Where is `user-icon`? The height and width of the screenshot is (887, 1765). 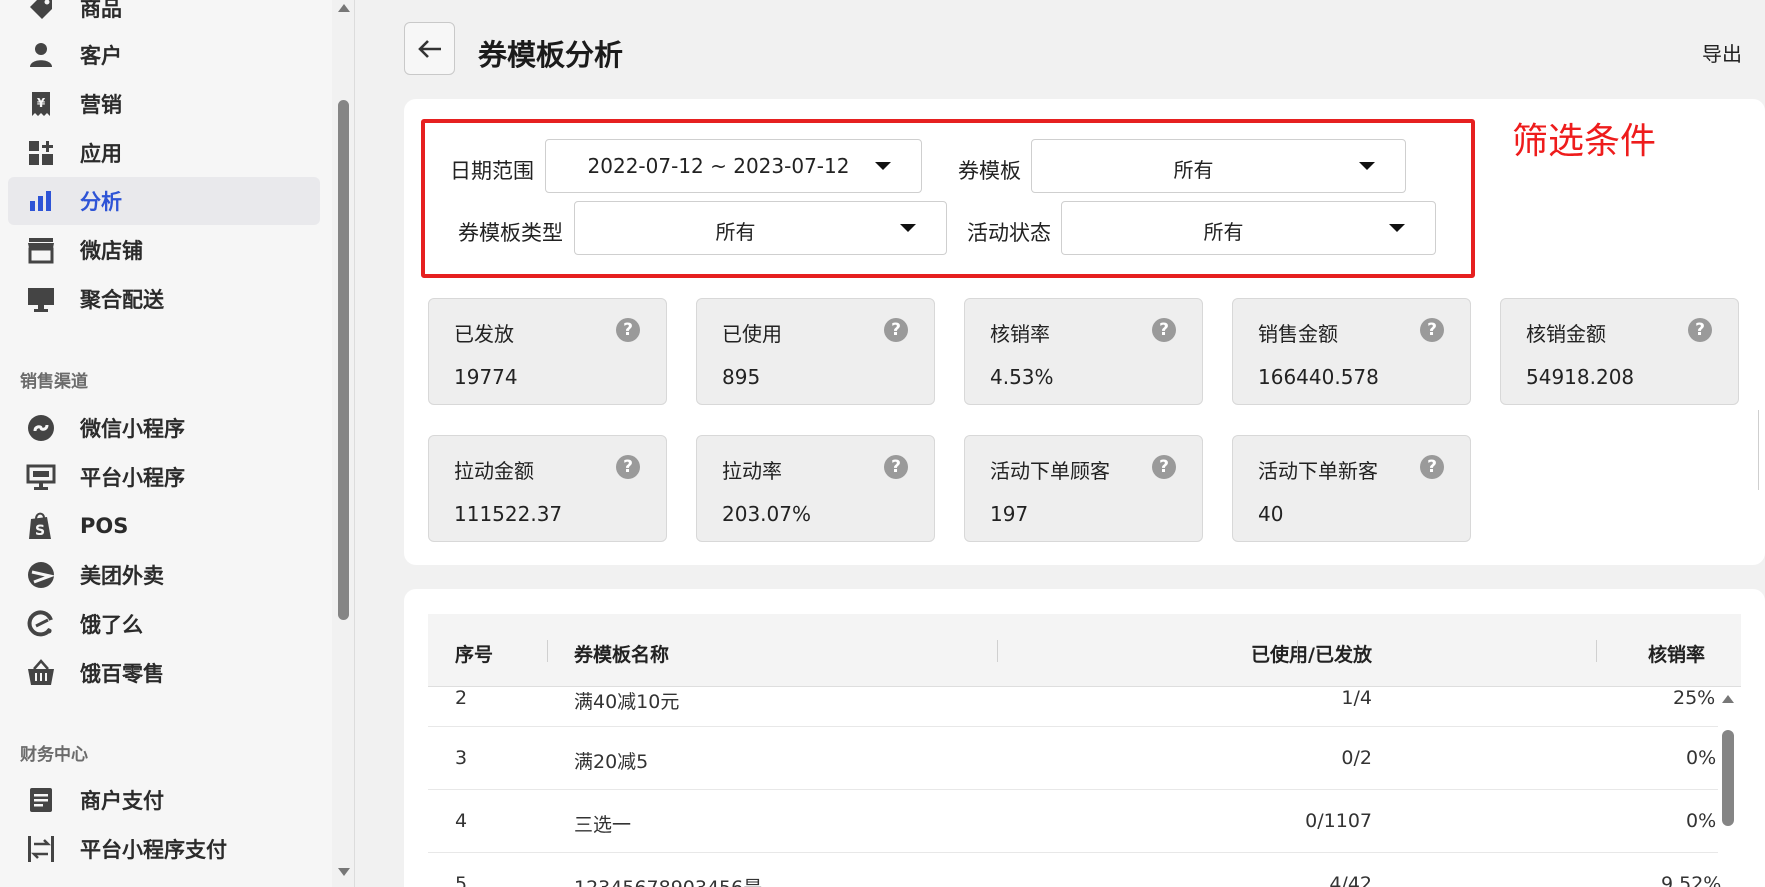
user-icon is located at coordinates (41, 55).